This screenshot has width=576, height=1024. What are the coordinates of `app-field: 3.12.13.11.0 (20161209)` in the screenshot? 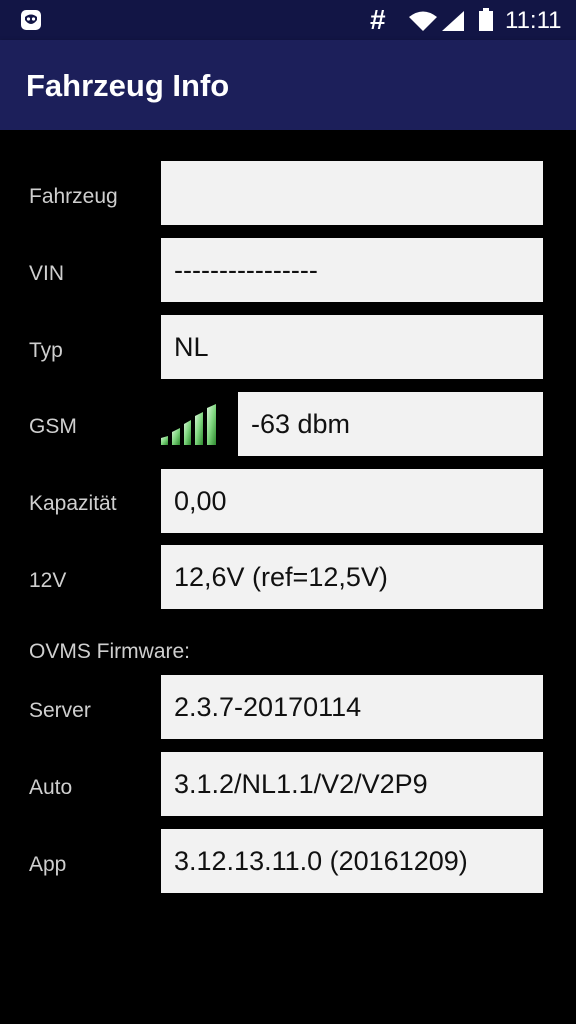 It's located at (352, 861).